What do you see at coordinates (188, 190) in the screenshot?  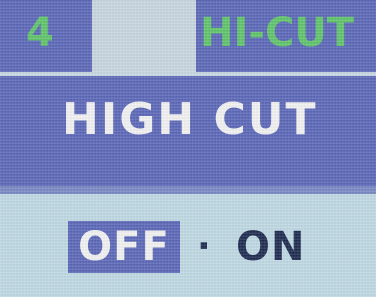 I see `title-divider` at bounding box center [188, 190].